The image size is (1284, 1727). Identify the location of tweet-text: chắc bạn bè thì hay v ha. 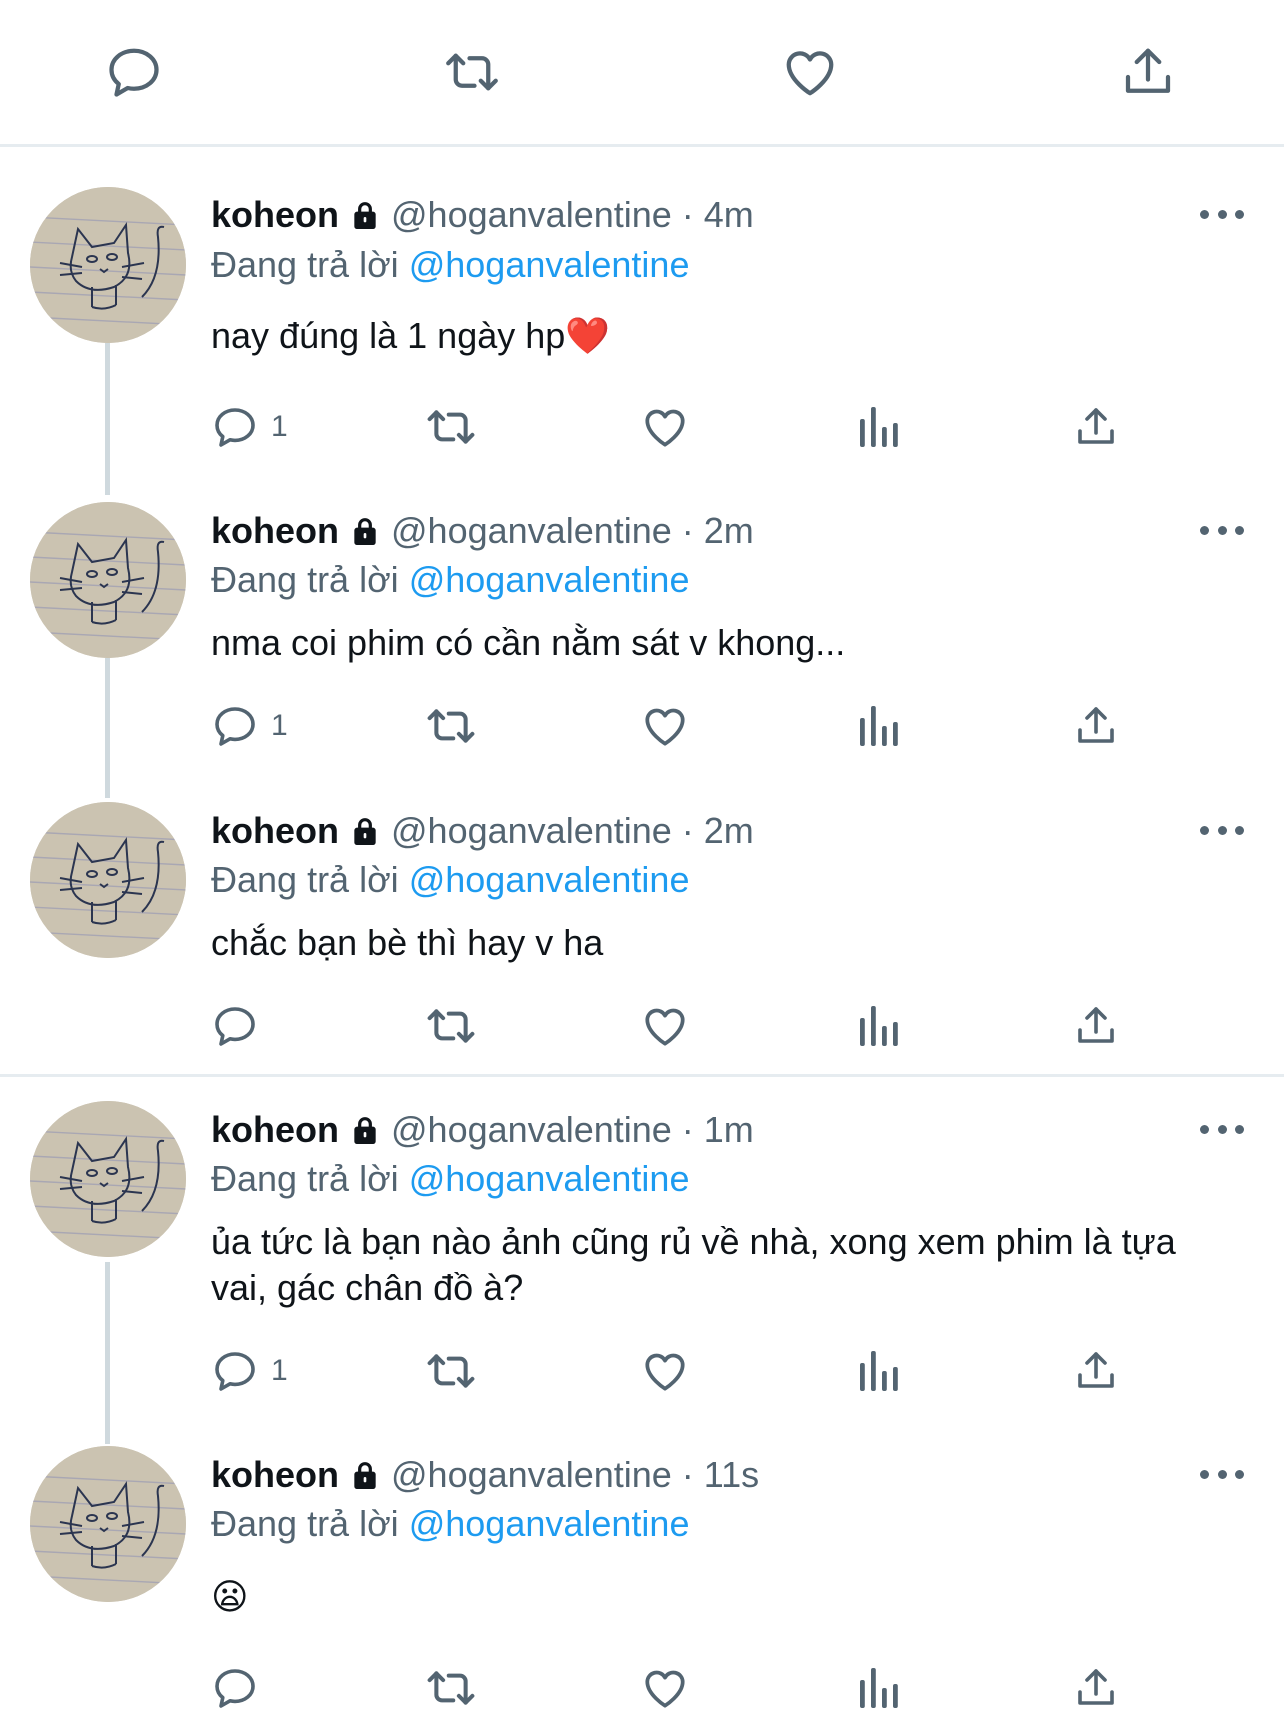
(407, 942).